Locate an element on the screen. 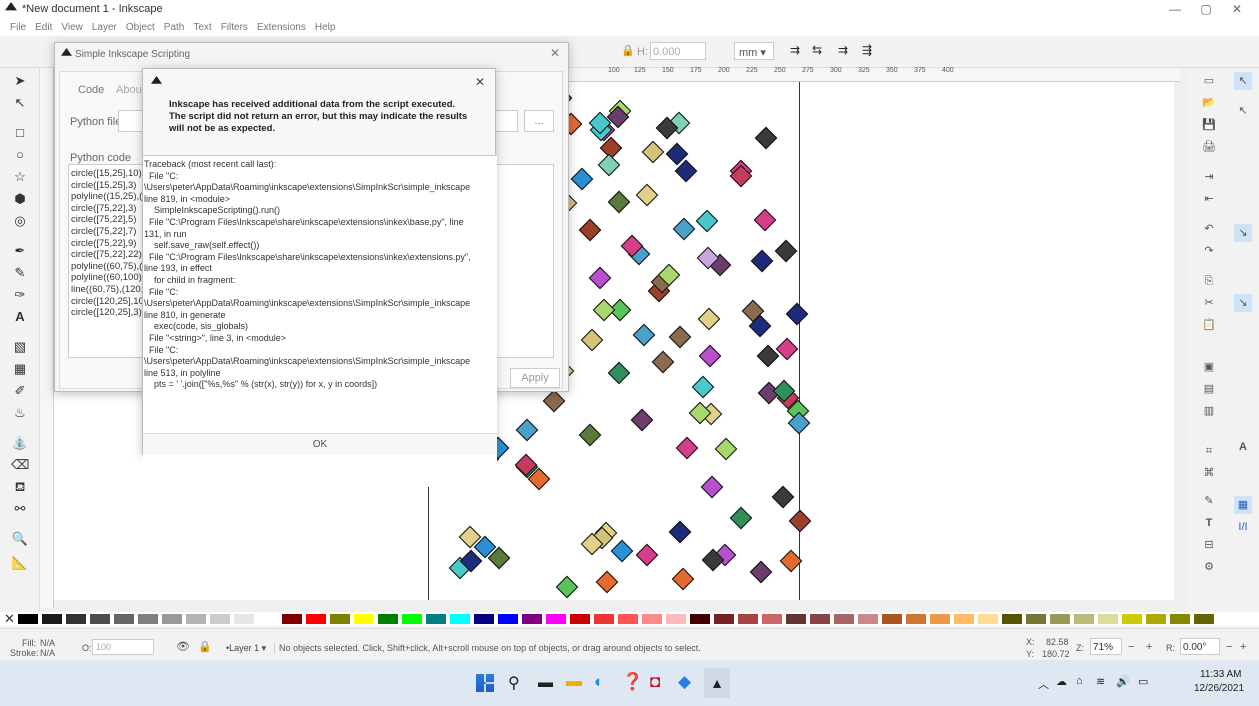  opacity-input: 100 is located at coordinates (123, 647).